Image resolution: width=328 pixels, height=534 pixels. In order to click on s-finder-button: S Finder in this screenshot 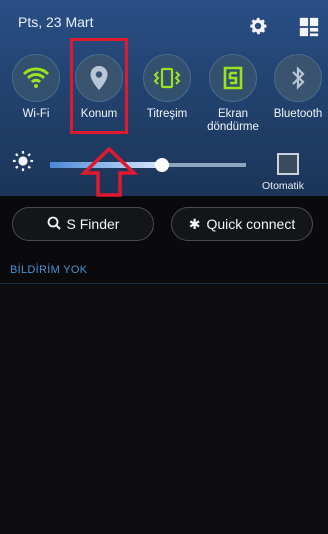, I will do `click(83, 224)`.